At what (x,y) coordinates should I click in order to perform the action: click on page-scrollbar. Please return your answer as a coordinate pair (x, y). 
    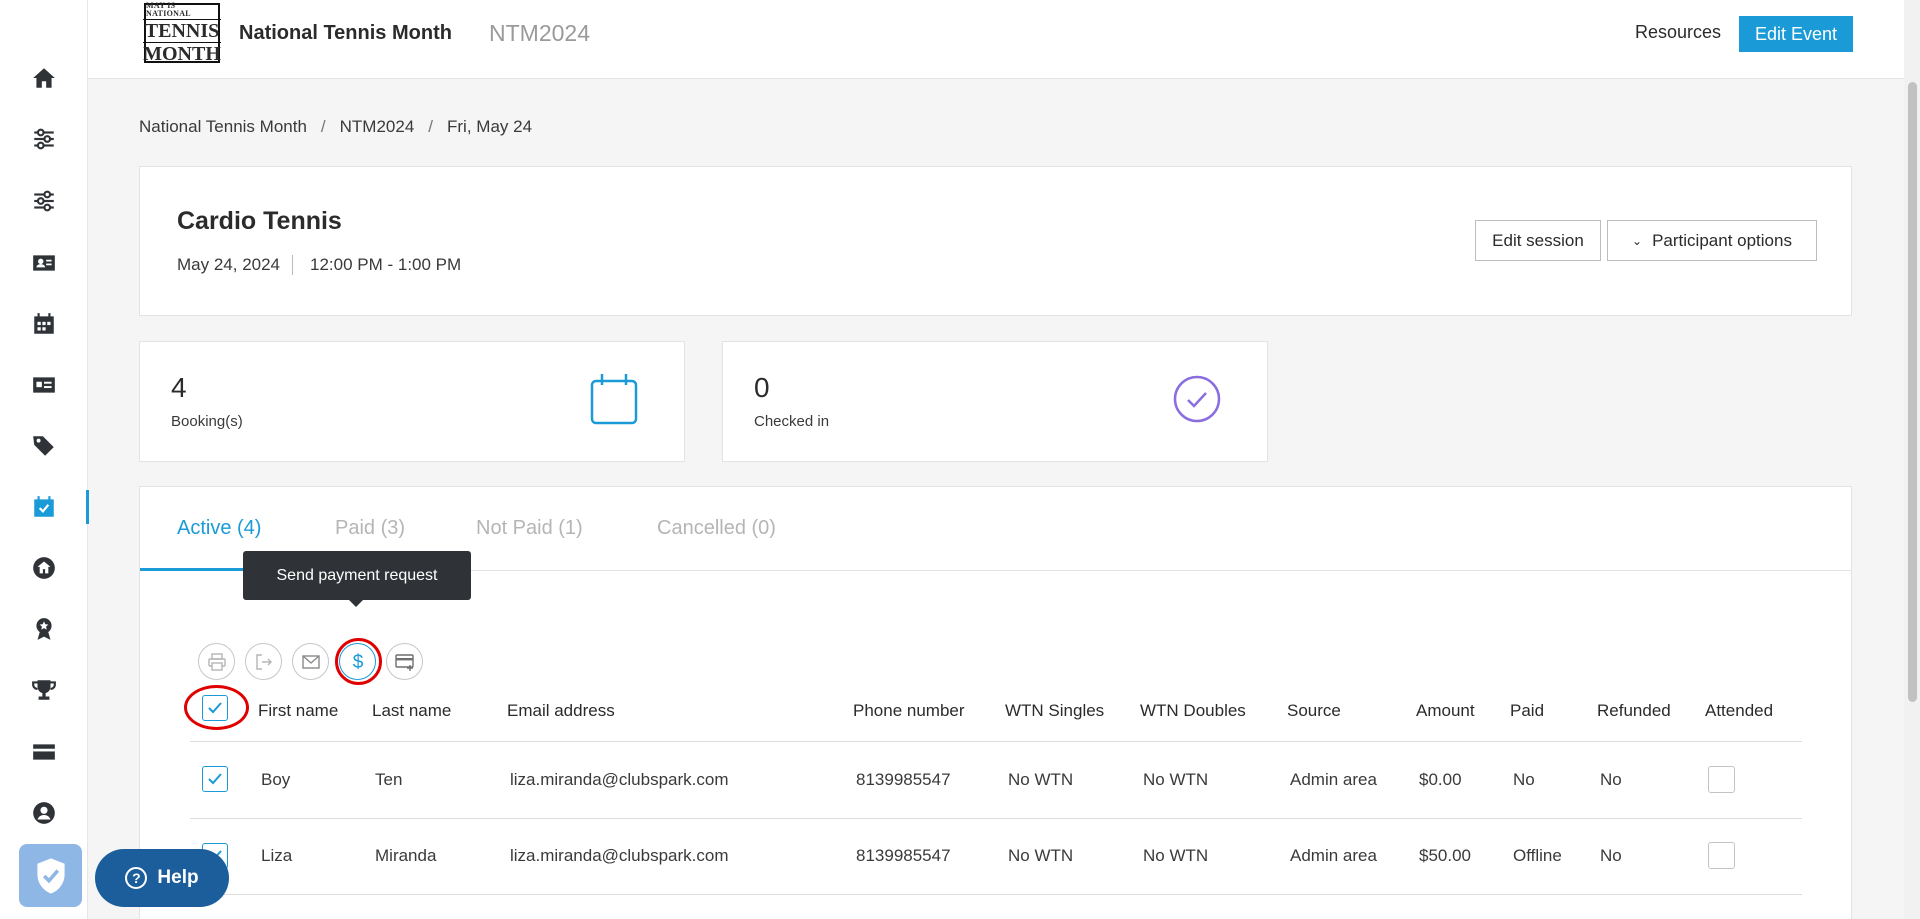
    Looking at the image, I should click on (1912, 459).